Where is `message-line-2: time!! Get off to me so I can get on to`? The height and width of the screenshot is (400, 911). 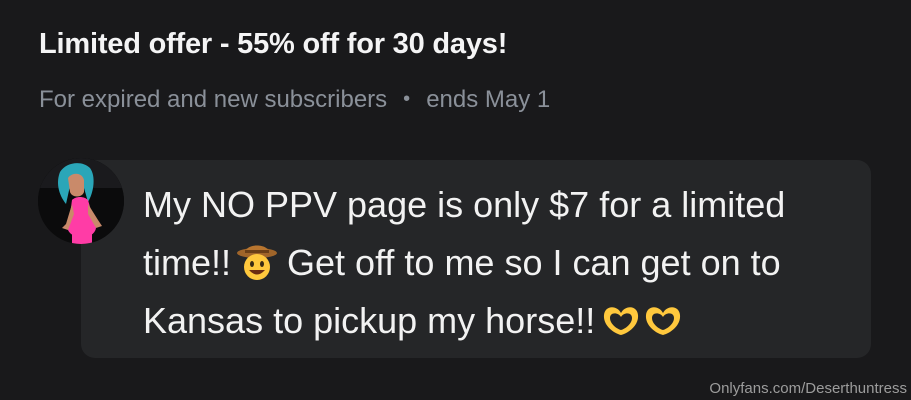
message-line-2: time!! Get off to me so I can get on to is located at coordinates (503, 263).